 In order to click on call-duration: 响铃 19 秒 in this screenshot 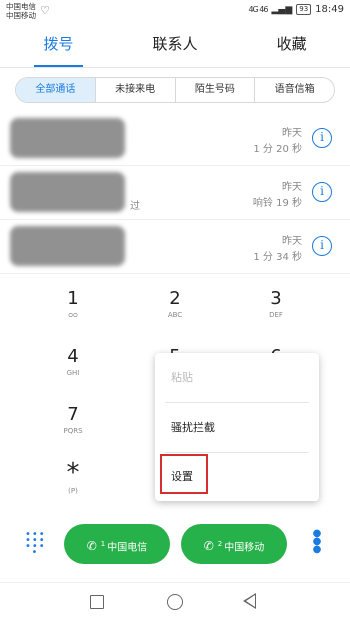, I will do `click(277, 203)`.